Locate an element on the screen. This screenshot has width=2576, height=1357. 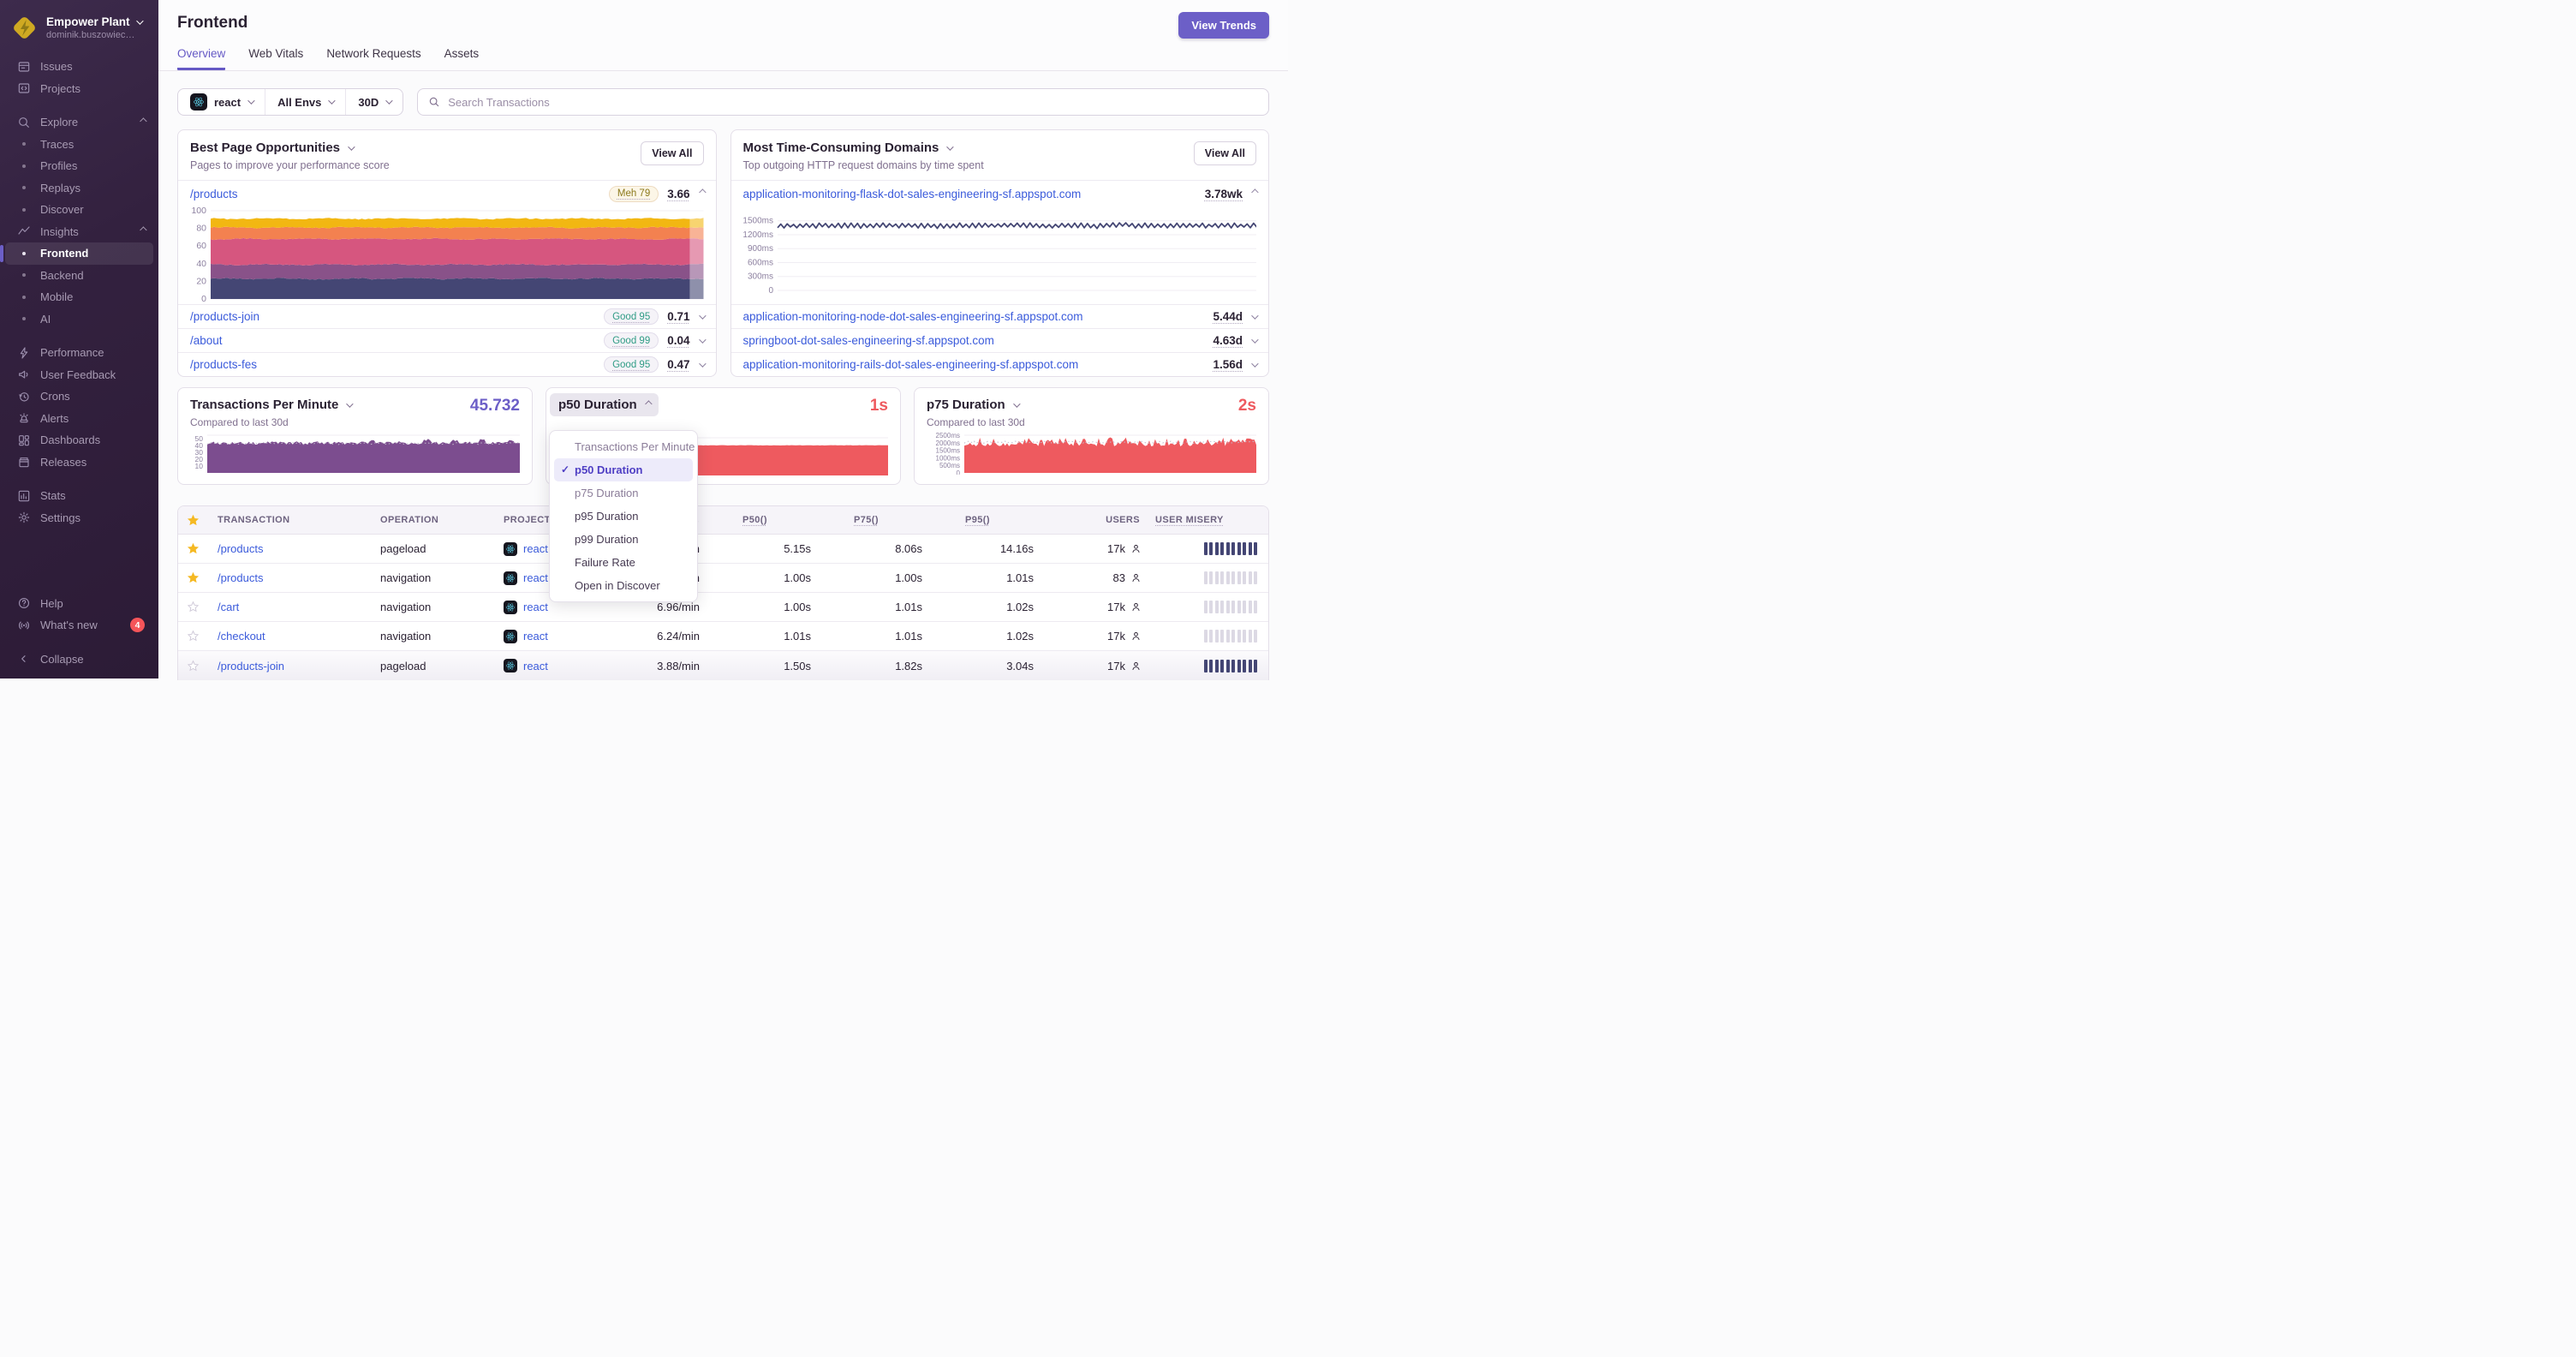
expand-row-control: 5.44d is located at coordinates (1236, 317).